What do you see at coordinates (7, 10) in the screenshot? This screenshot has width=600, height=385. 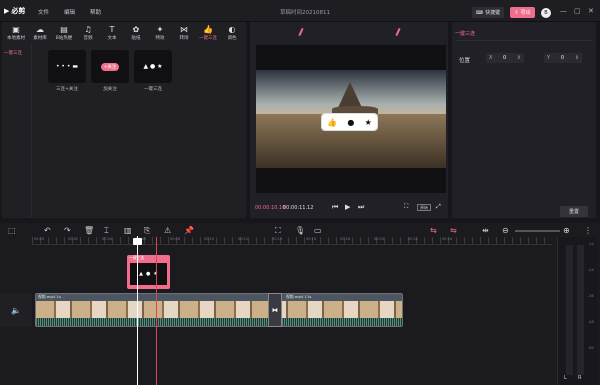 I see `logo-icon: ▶` at bounding box center [7, 10].